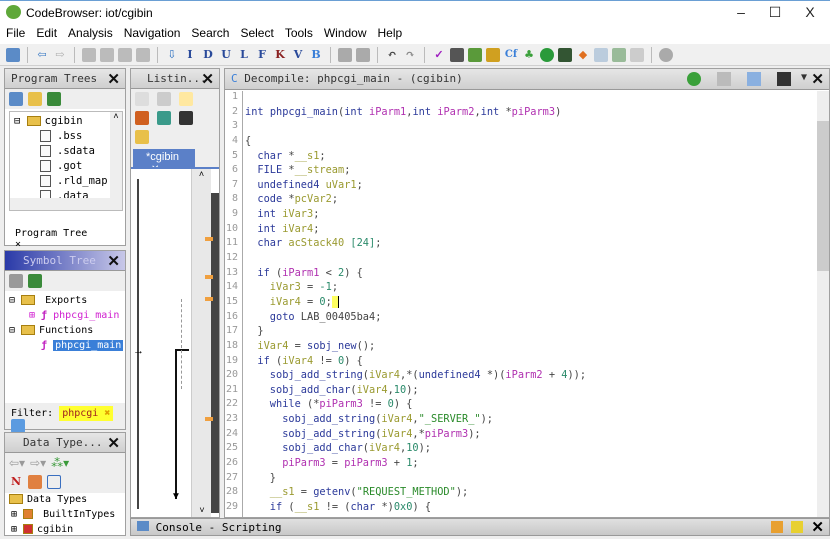 This screenshot has height=539, width=830. Describe the element at coordinates (54, 482) in the screenshot. I see `collapse-icon` at that location.